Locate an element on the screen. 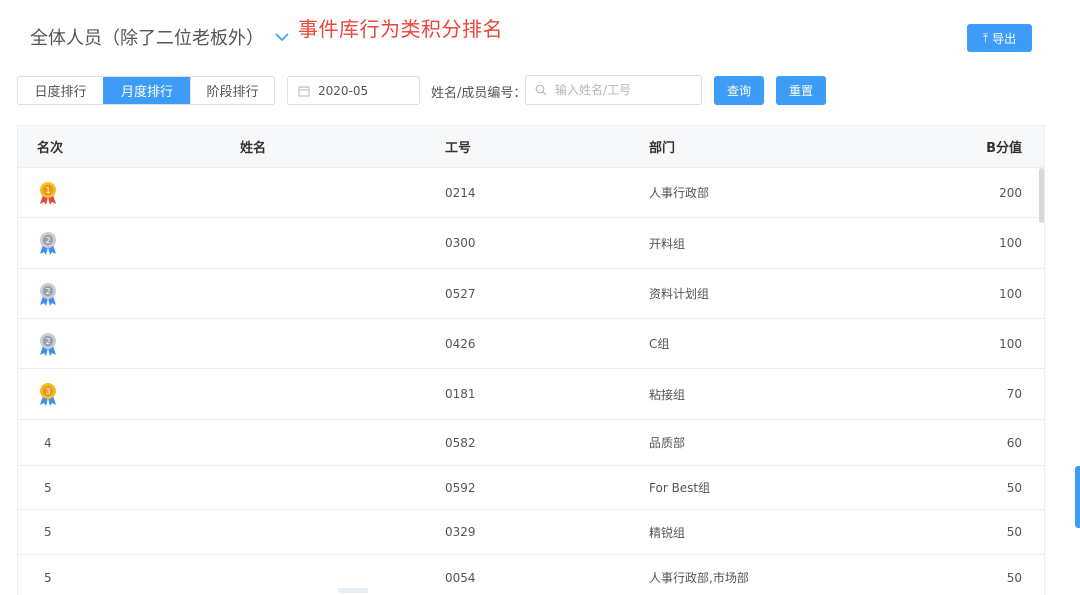  table-row: 2 0300开料组100 is located at coordinates (531, 243).